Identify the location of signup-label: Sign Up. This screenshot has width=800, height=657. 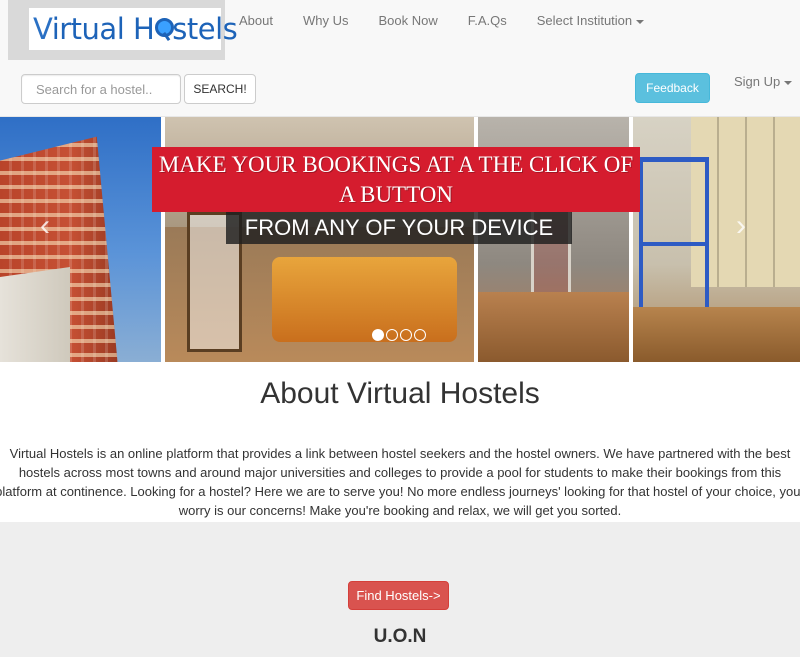
(757, 81).